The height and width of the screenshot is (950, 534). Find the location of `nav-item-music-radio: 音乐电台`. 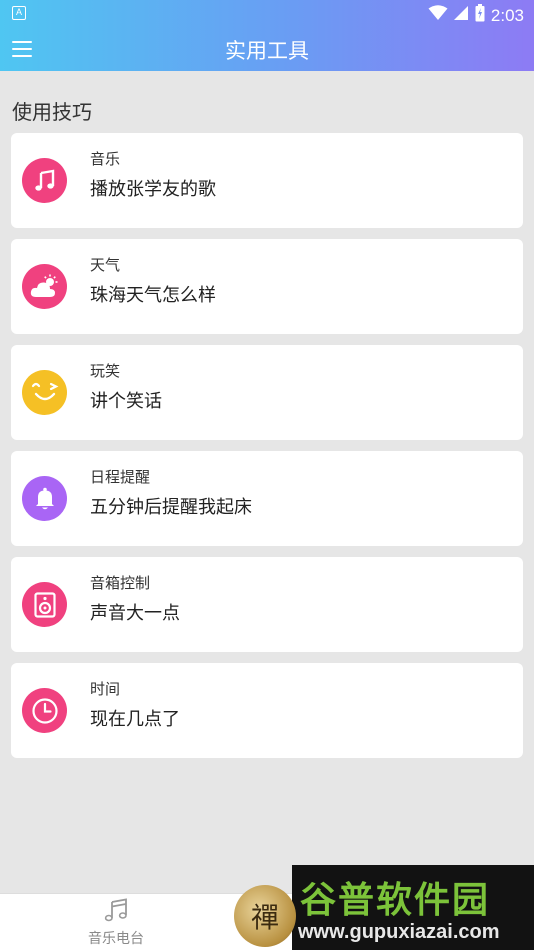

nav-item-music-radio: 音乐电台 is located at coordinates (116, 923).